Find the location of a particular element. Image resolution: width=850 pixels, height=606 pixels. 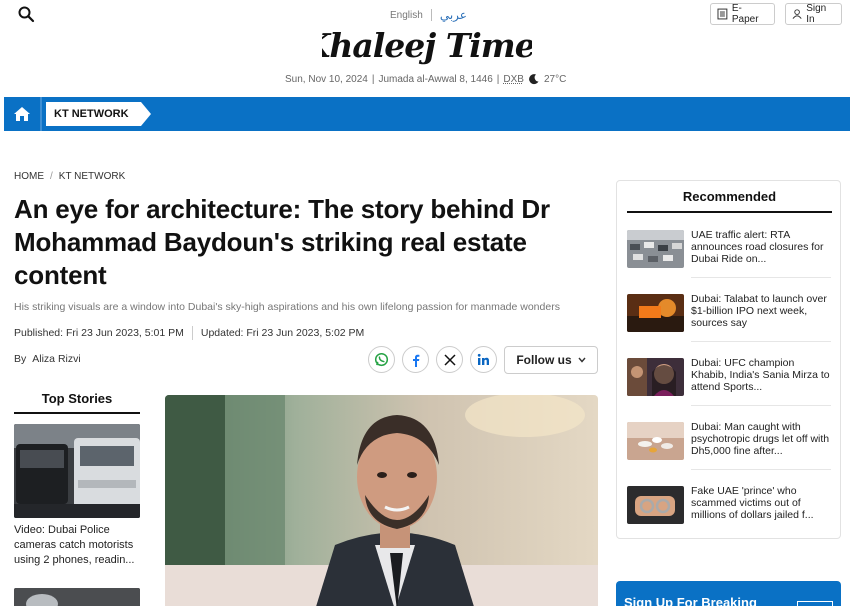

logo-wordmark: Khaleej Times is located at coordinates (427, 45).